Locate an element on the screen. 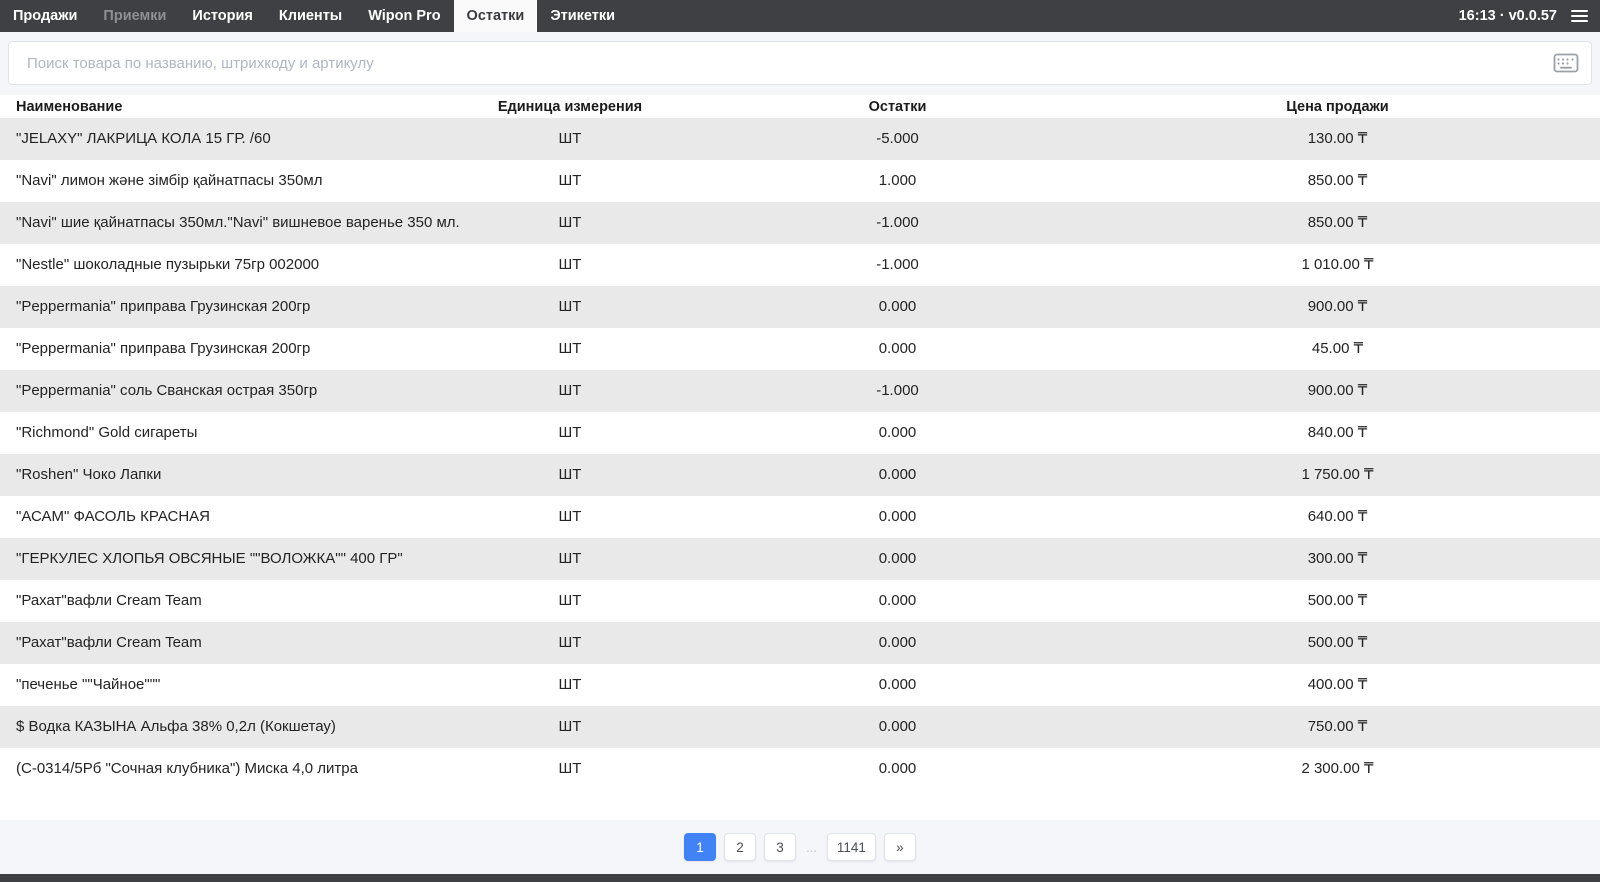 The height and width of the screenshot is (882, 1600). table-row: "Roshen" Чоко Лапки ШТ 0.000 1 750.00 ₸ is located at coordinates (800, 475).